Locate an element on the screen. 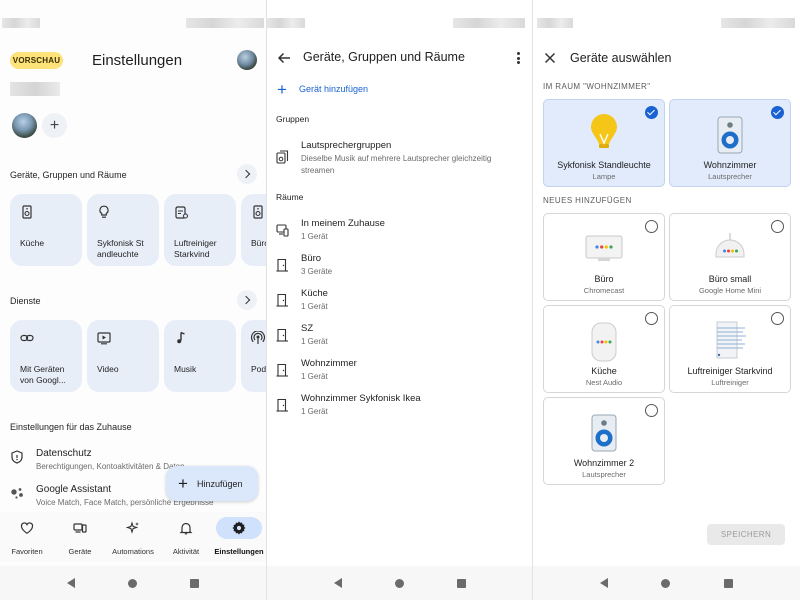 The height and width of the screenshot is (600, 800). in-room-caption: IM RAUM "WOHNZIMMER" is located at coordinates (597, 86).